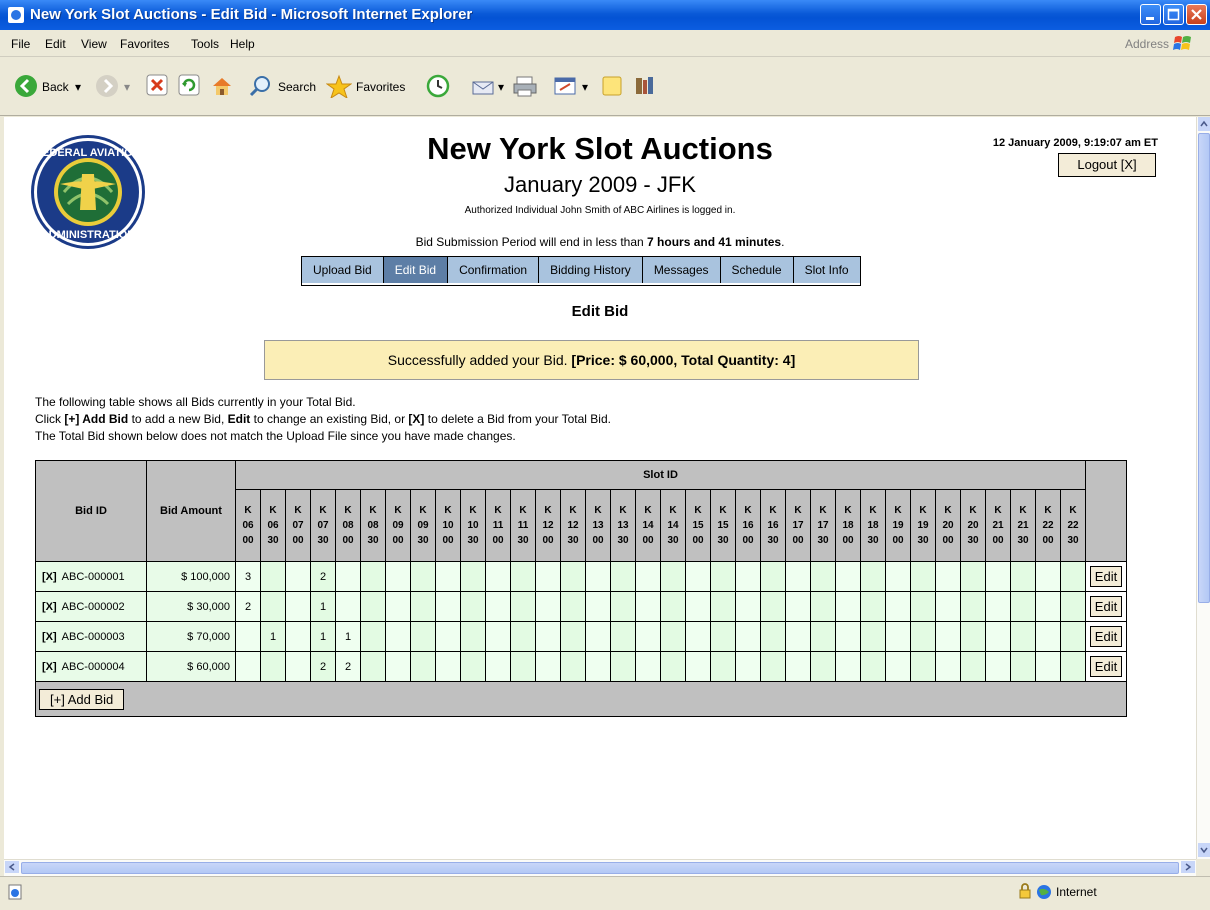 The height and width of the screenshot is (910, 1210). I want to click on add-bid-button: [+] Add Bid, so click(82, 699).